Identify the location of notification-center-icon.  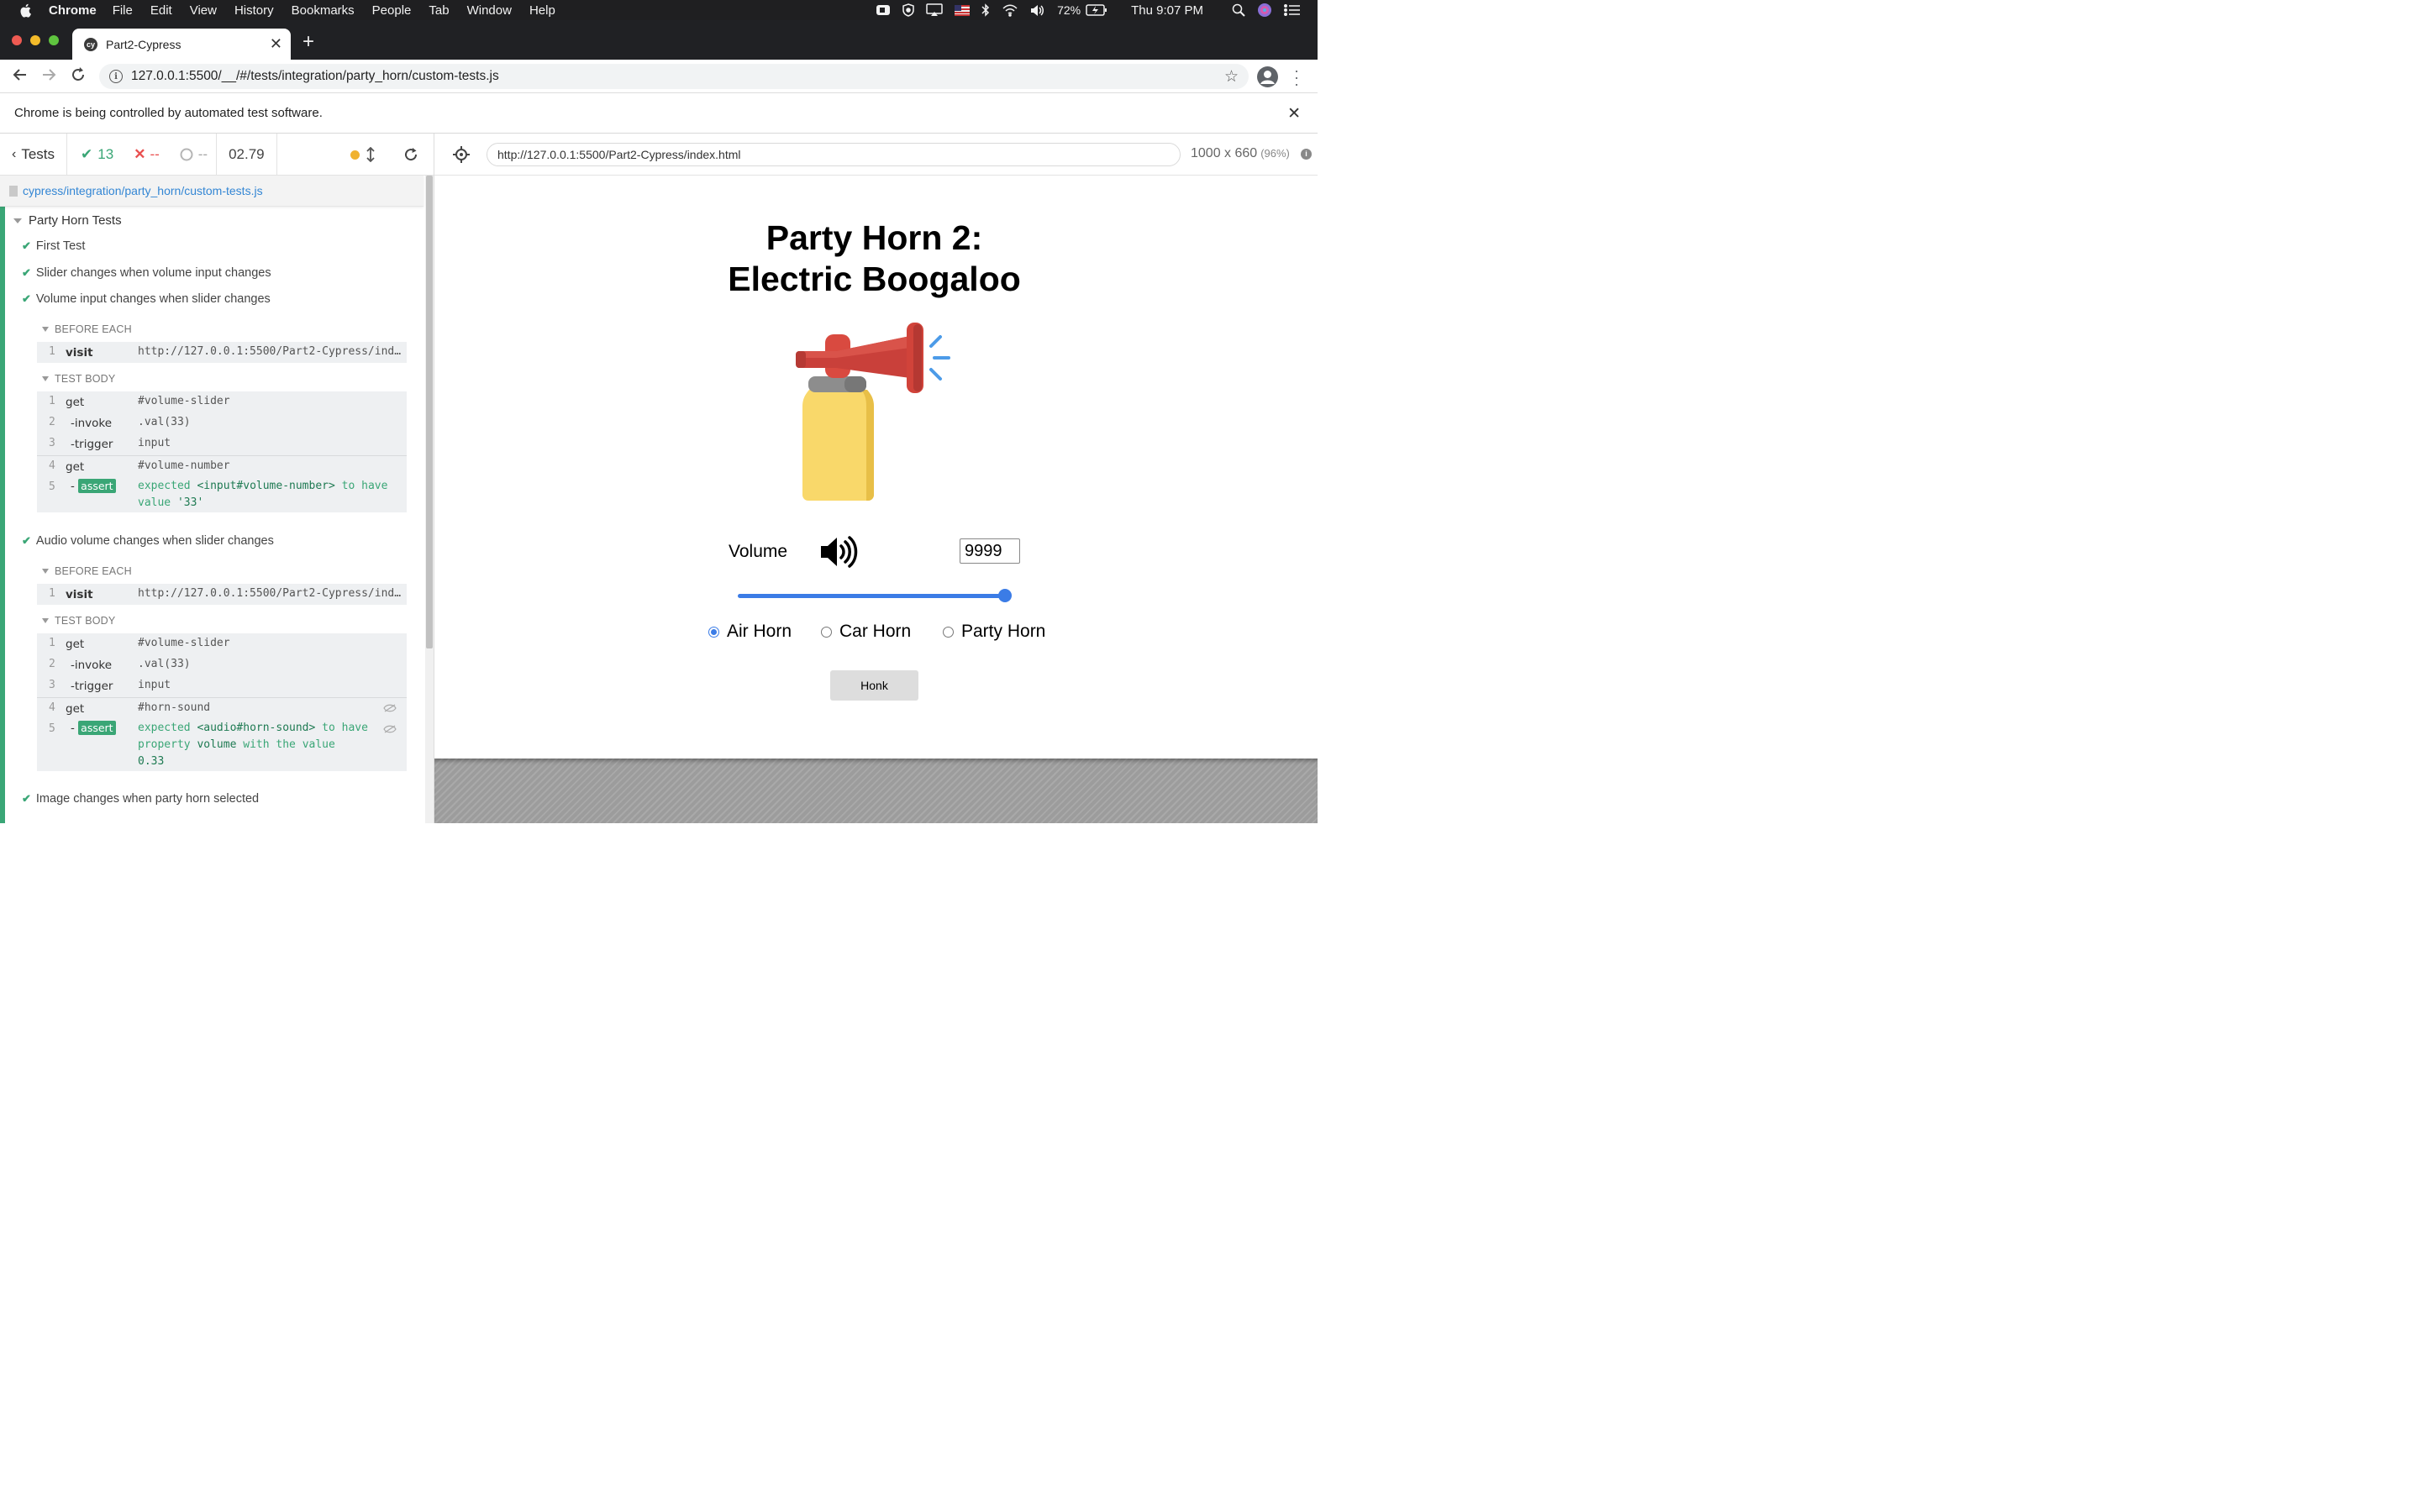
(1292, 10).